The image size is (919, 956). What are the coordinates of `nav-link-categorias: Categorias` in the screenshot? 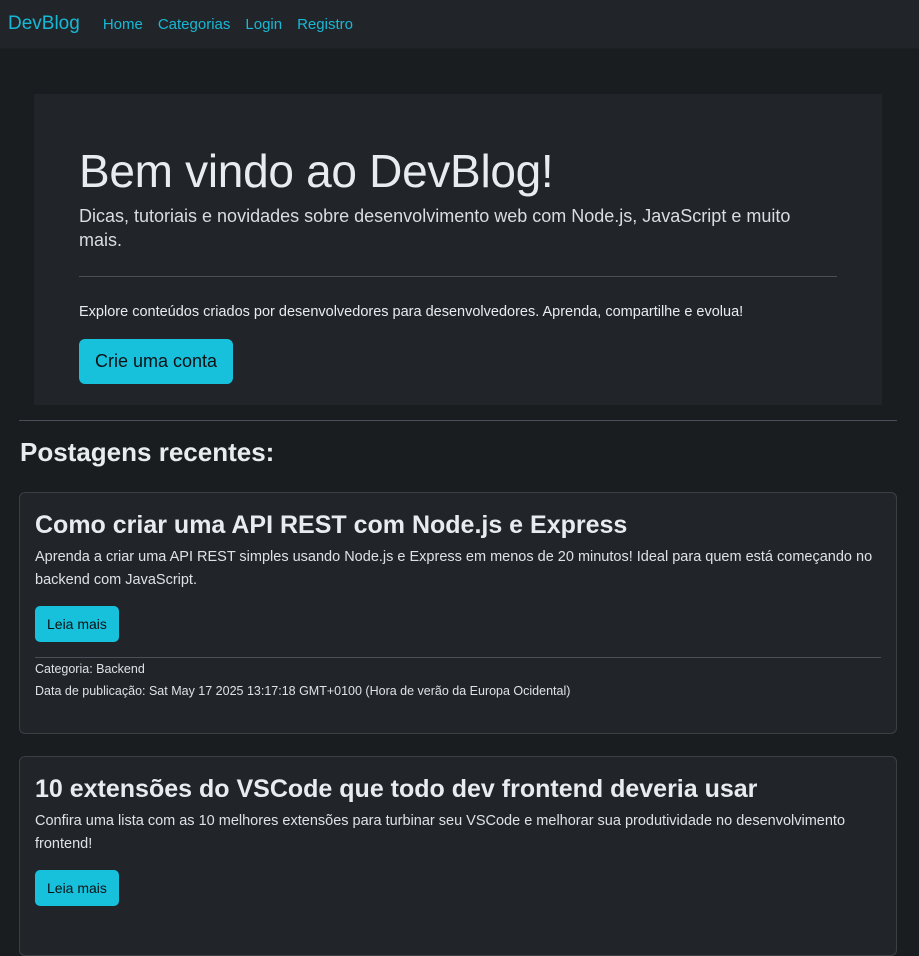 It's located at (194, 24).